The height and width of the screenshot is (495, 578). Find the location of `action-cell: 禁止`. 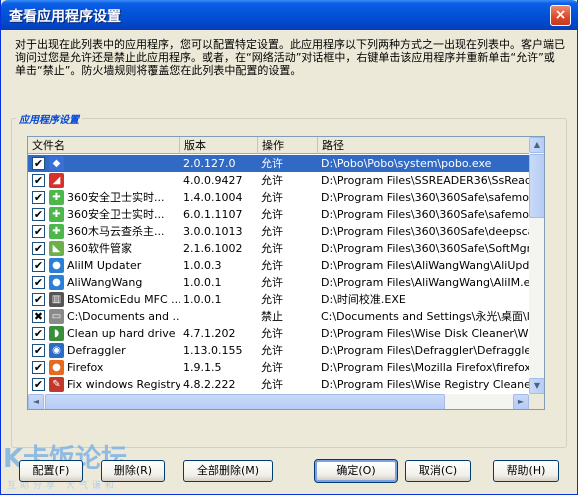

action-cell: 禁止 is located at coordinates (272, 316).